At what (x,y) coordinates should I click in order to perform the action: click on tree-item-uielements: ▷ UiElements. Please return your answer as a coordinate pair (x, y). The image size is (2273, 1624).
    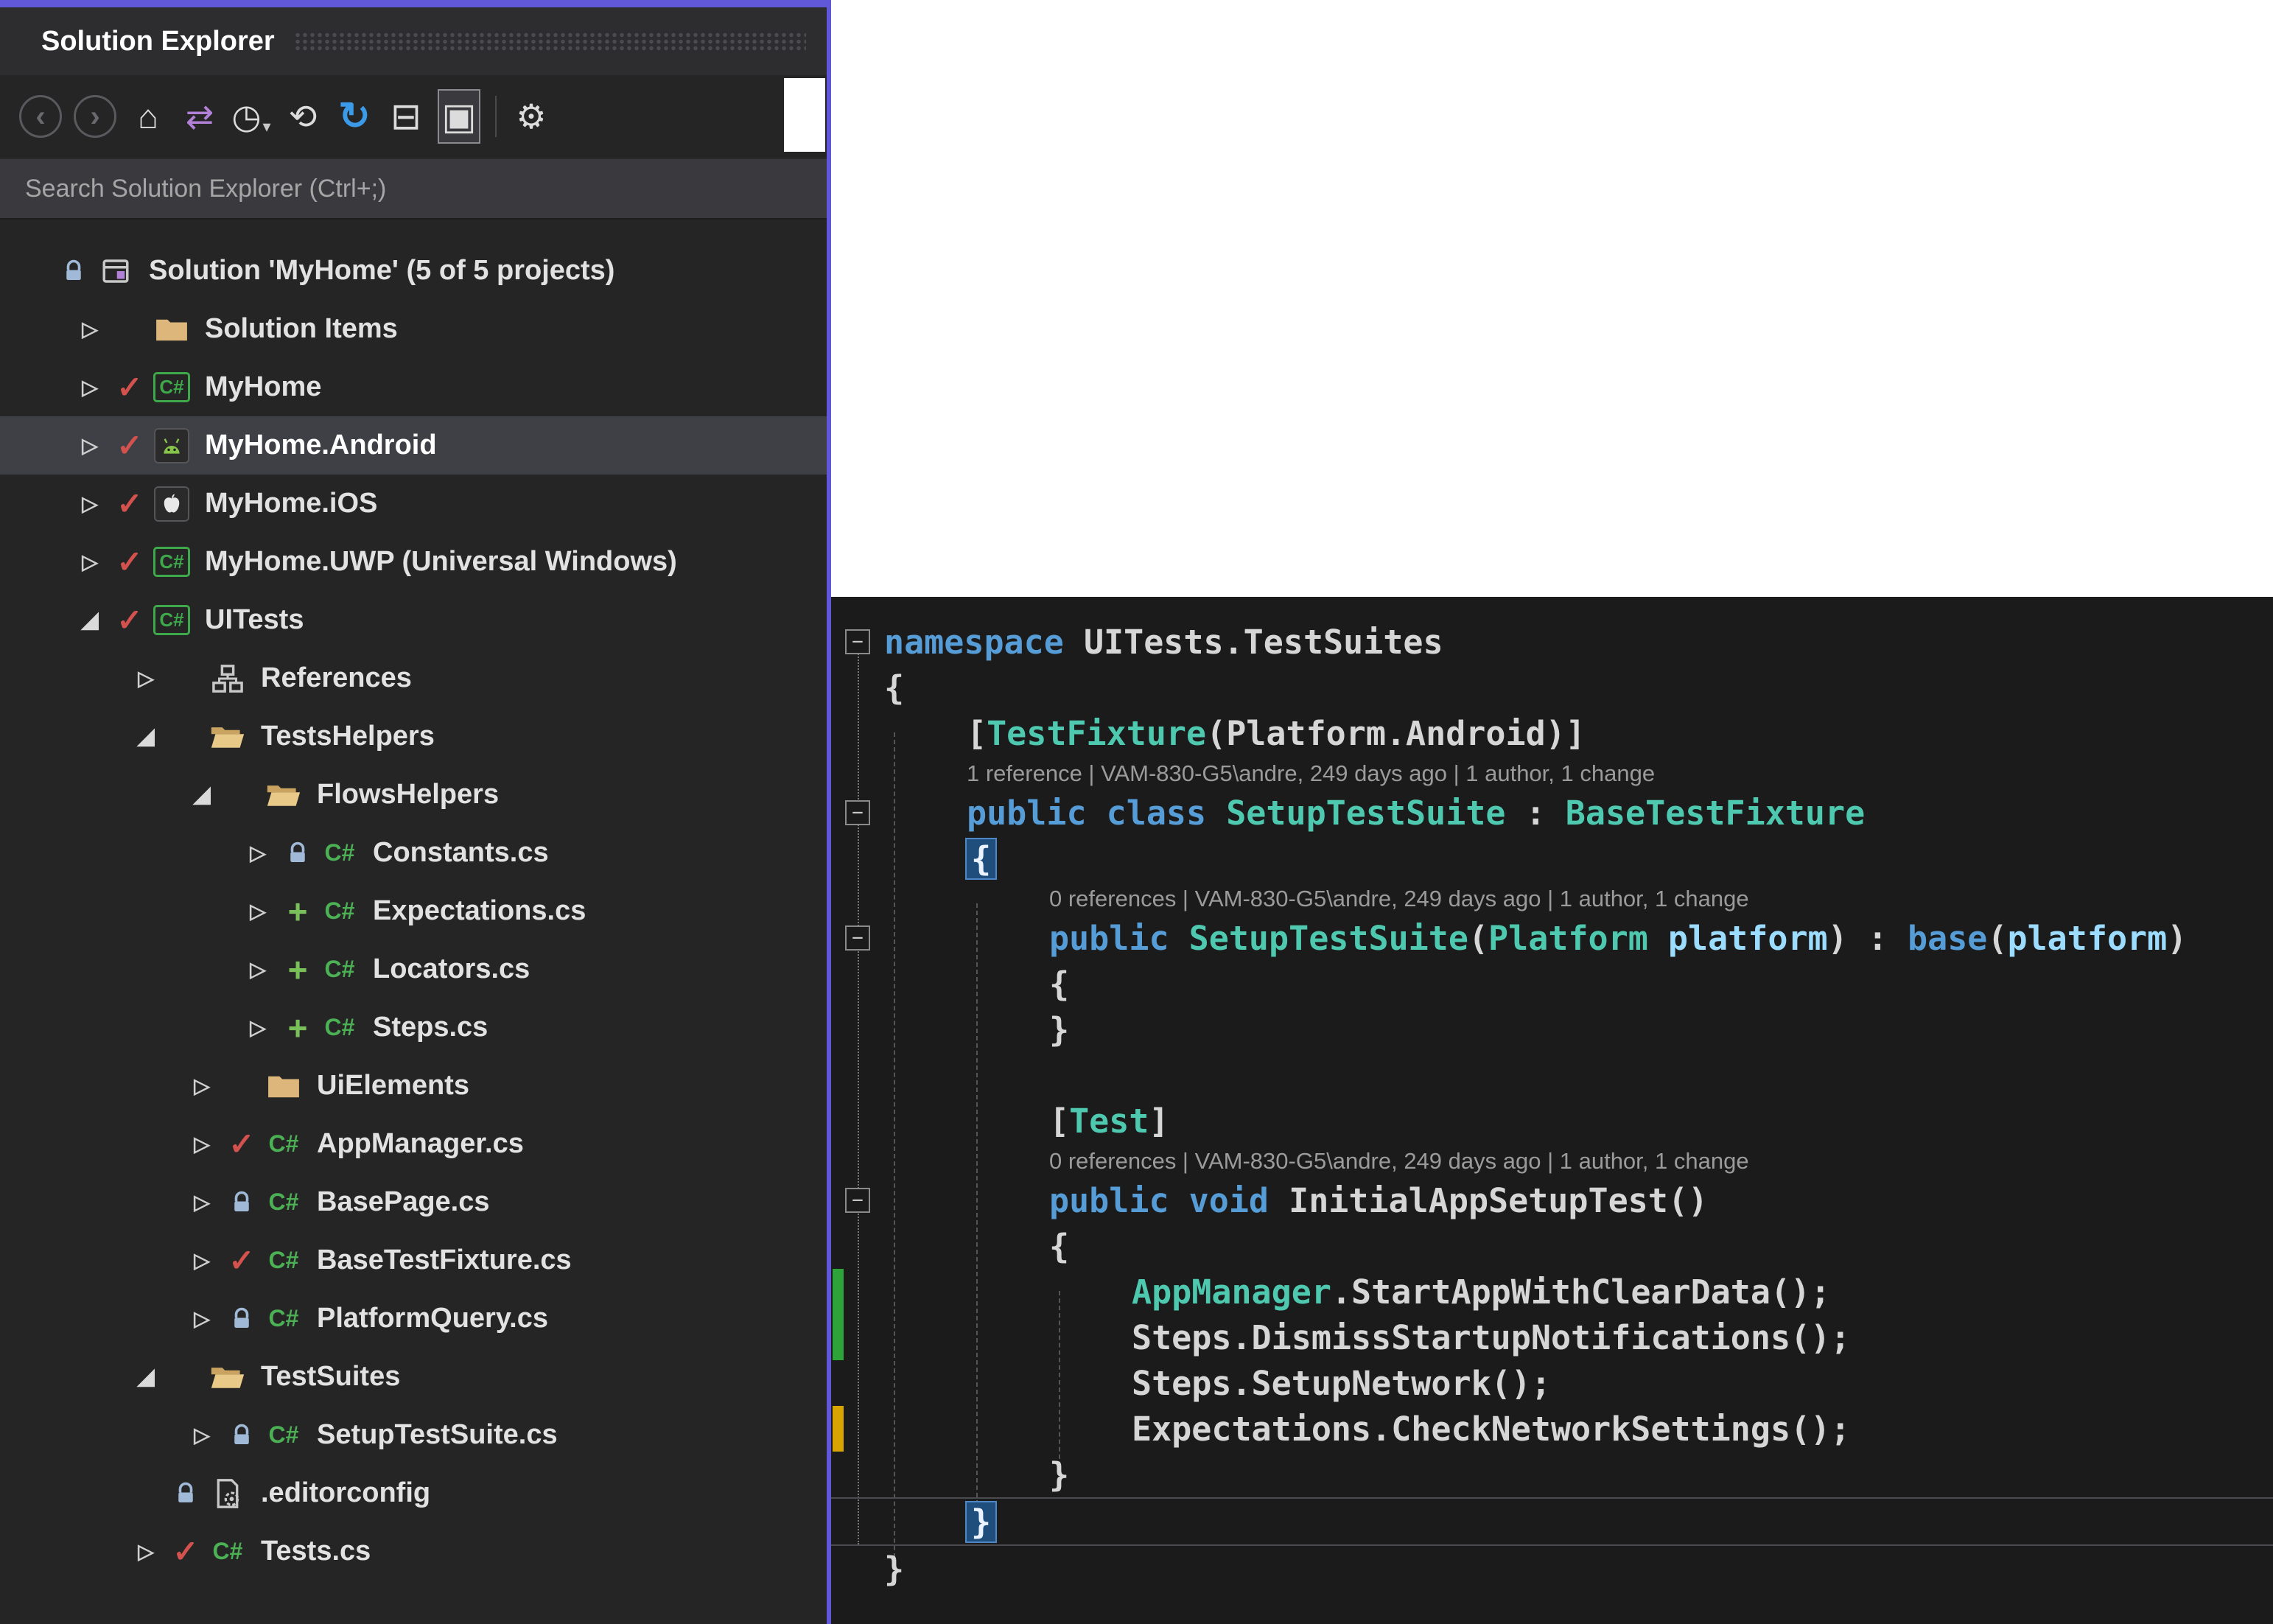
    Looking at the image, I should click on (413, 1086).